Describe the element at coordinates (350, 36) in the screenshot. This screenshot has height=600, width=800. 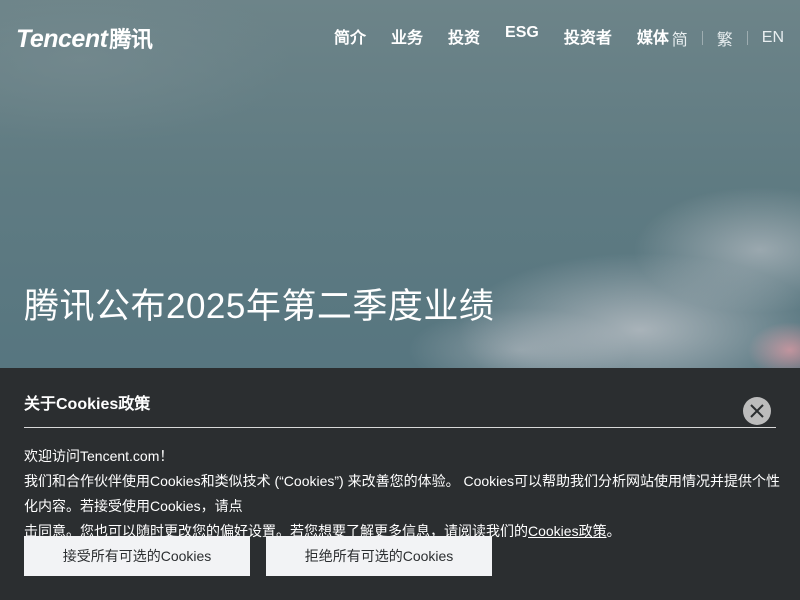
I see `nav-item-about: 简介` at that location.